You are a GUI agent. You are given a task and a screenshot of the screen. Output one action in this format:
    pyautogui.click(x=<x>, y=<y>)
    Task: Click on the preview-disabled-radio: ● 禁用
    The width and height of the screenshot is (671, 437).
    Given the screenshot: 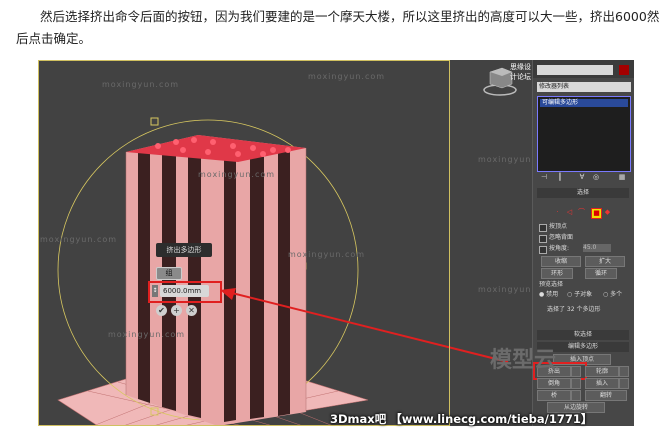 What is the action you would take?
    pyautogui.click(x=548, y=295)
    